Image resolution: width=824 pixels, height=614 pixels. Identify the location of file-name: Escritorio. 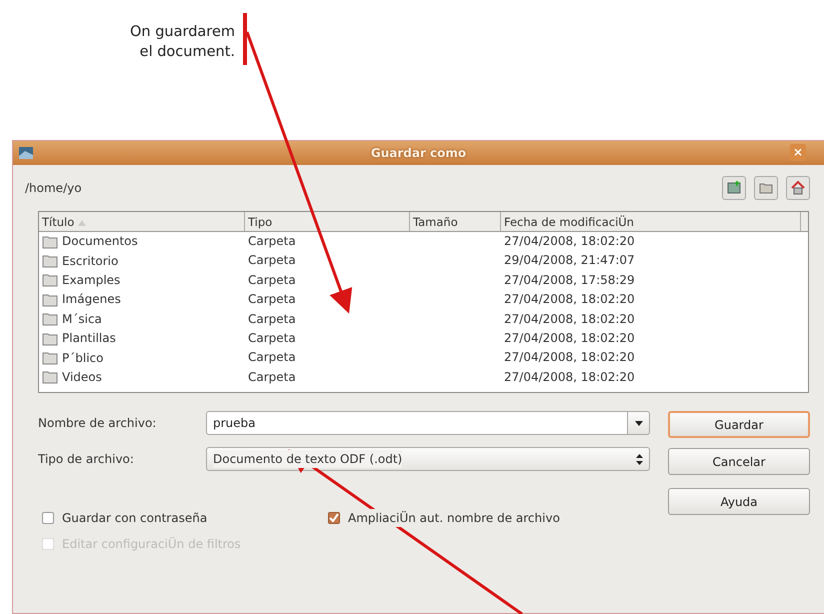
(90, 261).